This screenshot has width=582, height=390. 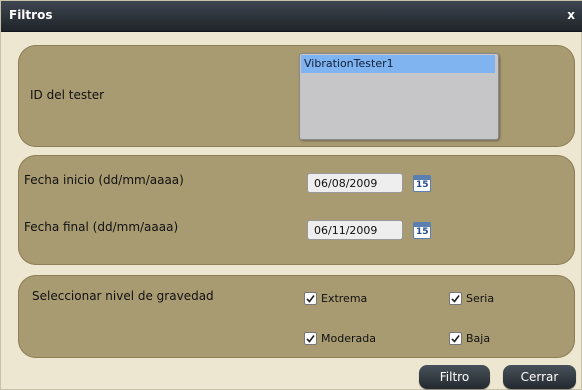 What do you see at coordinates (539, 377) in the screenshot?
I see `close-button: Cerrar` at bounding box center [539, 377].